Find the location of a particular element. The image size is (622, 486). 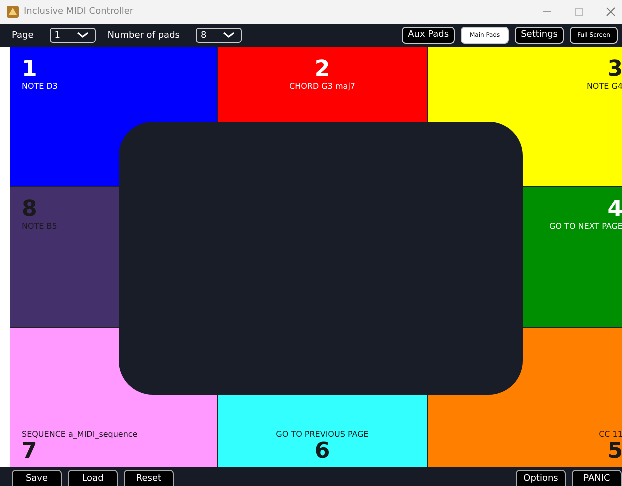

footer-button: Save is located at coordinates (37, 478).